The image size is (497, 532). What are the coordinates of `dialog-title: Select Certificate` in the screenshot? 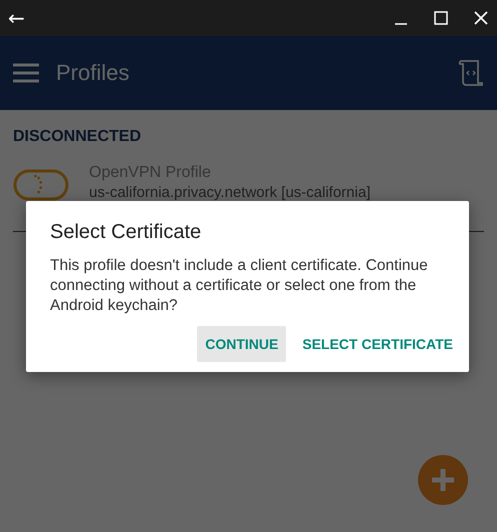 It's located at (126, 232).